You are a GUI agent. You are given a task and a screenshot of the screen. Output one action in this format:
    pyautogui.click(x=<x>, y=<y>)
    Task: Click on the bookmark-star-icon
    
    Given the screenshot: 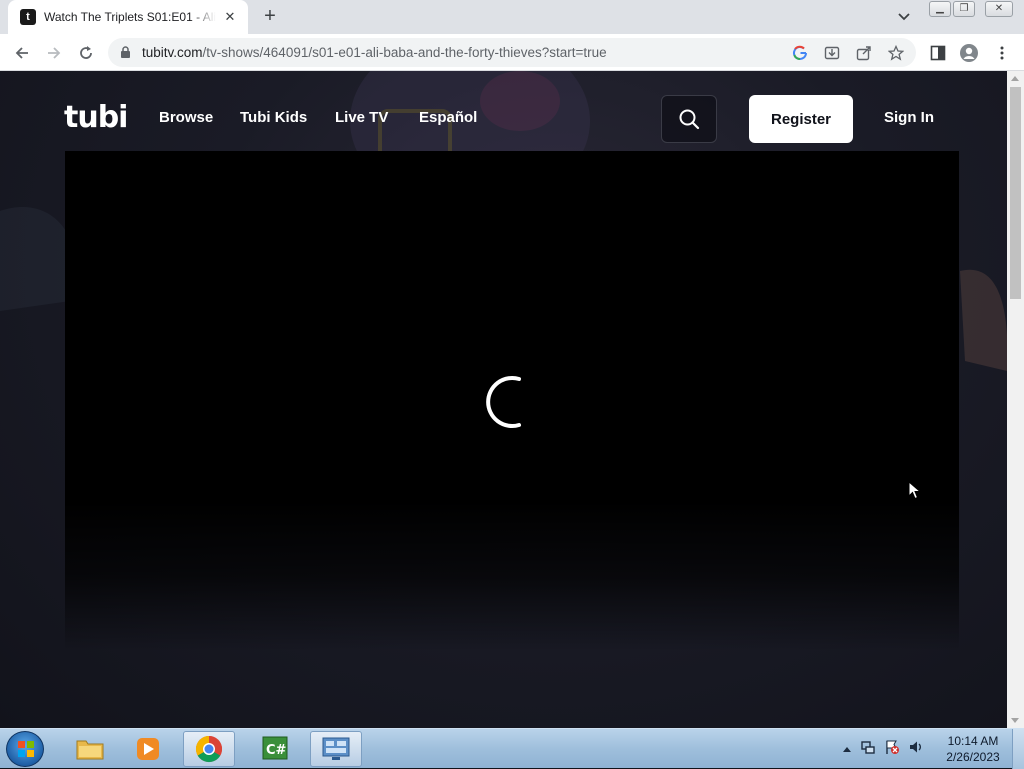 What is the action you would take?
    pyautogui.click(x=896, y=53)
    